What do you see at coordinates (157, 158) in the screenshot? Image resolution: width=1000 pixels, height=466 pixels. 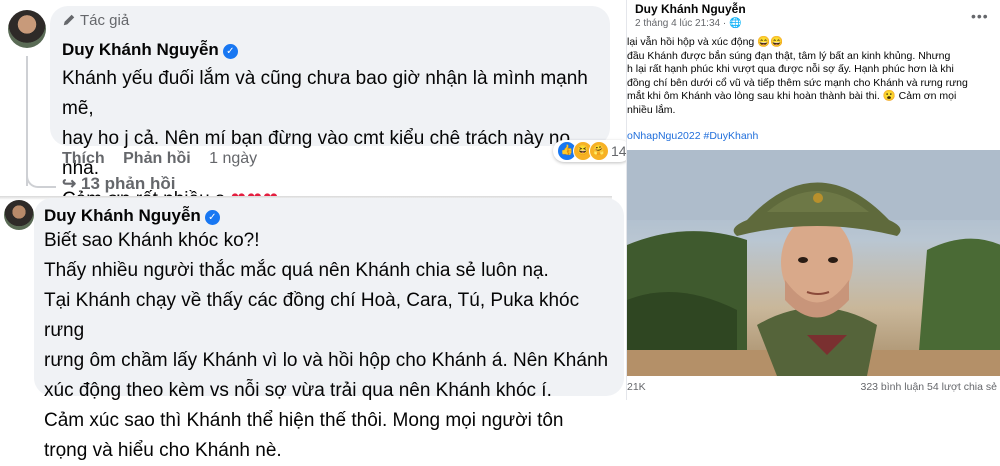 I see `reply-button: Phản hồi` at bounding box center [157, 158].